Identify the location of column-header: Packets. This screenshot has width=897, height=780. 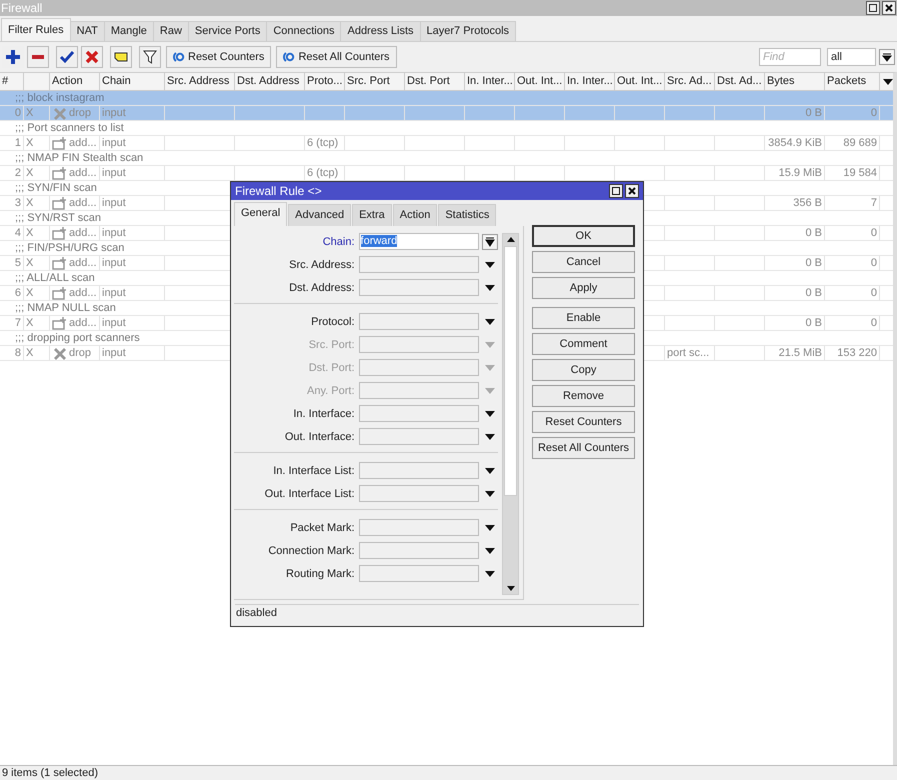
(852, 81).